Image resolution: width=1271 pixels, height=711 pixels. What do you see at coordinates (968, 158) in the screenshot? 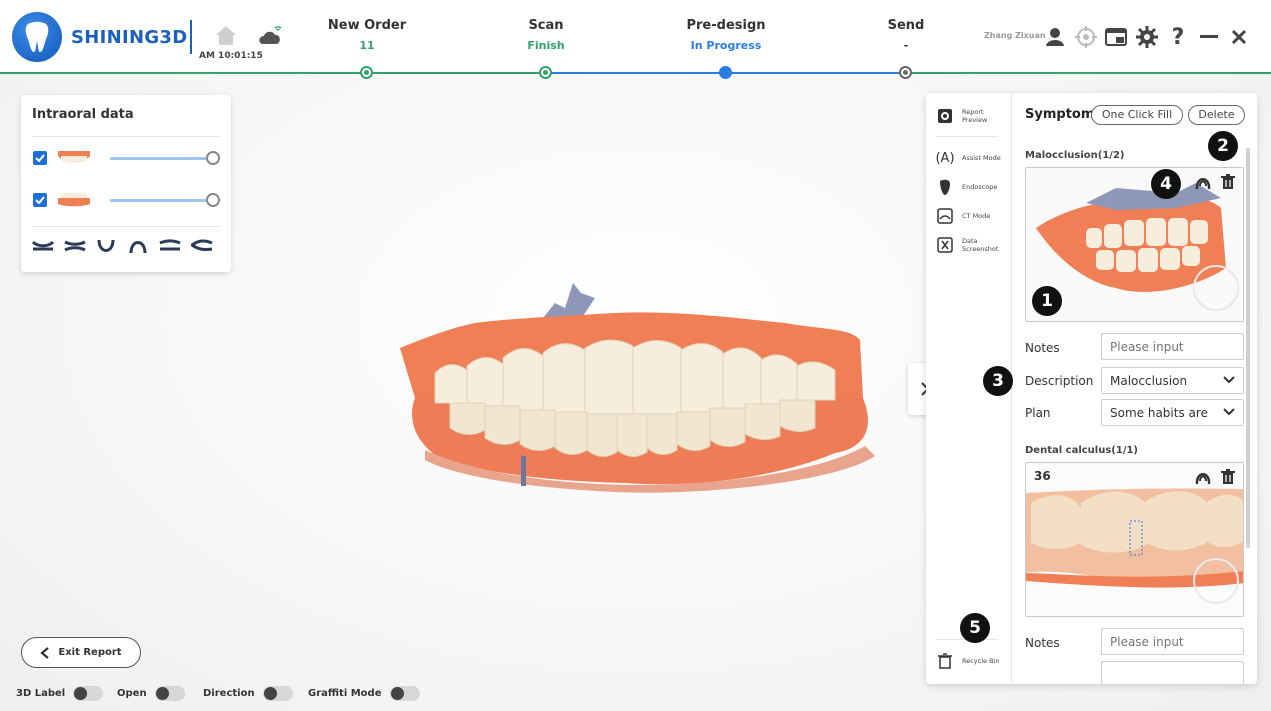
I see `tool-assist-mode: (A) Assist Mode` at bounding box center [968, 158].